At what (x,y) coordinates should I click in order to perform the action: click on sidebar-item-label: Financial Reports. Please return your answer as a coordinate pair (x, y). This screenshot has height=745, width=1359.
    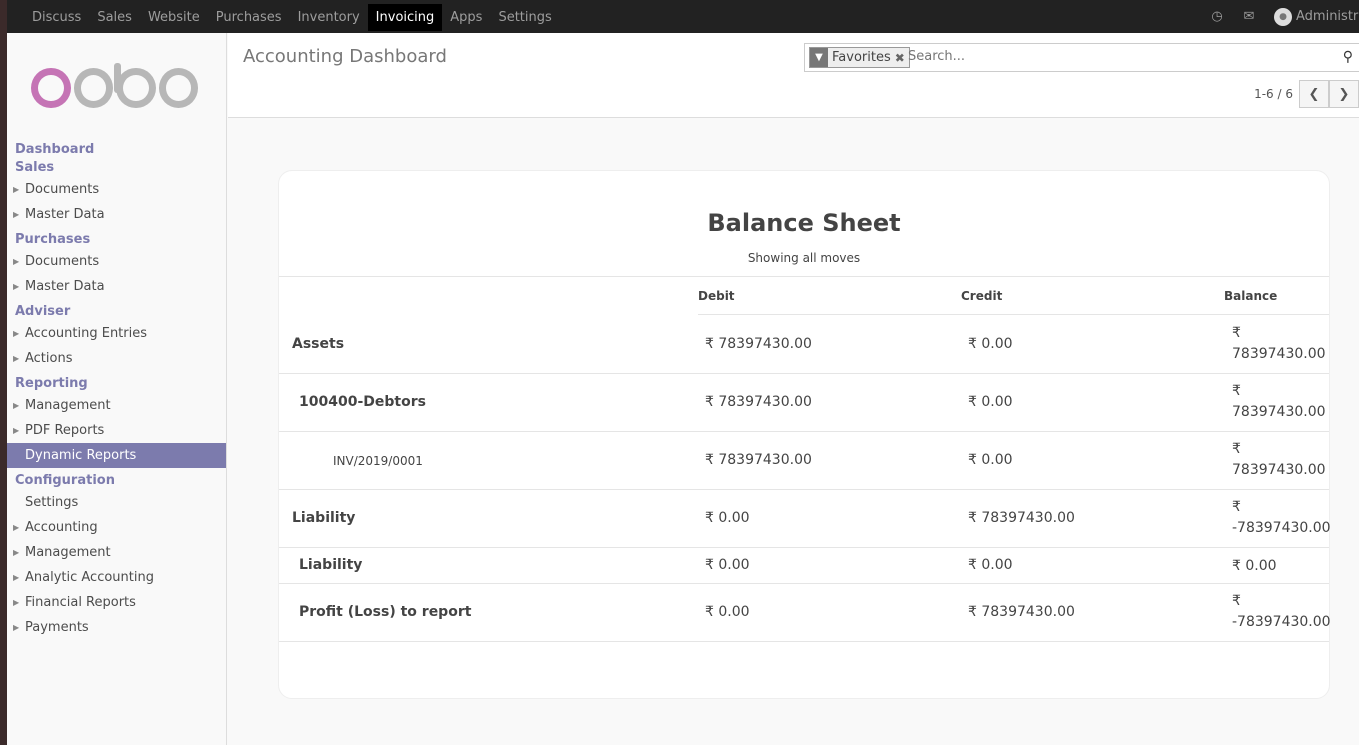
    Looking at the image, I should click on (80, 602).